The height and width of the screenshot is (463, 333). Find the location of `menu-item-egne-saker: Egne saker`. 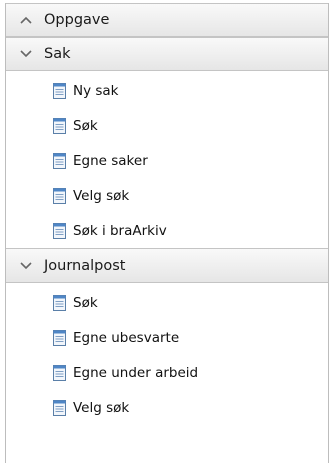

menu-item-egne-saker: Egne saker is located at coordinates (167, 160).